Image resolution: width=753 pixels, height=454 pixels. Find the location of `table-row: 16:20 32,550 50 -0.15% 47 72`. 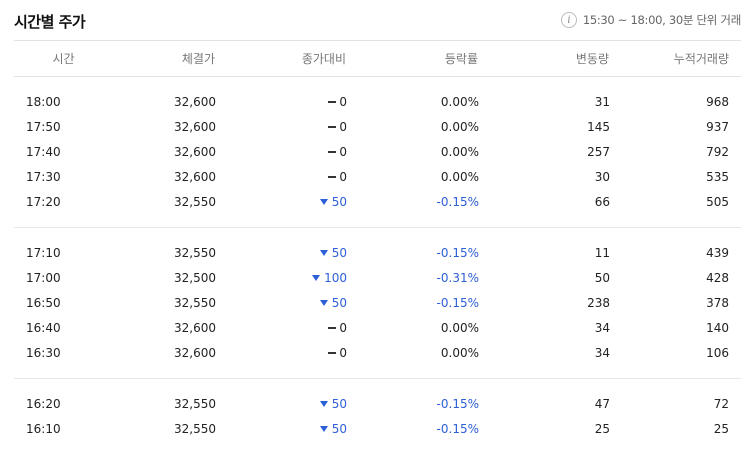

table-row: 16:20 32,550 50 -0.15% 47 72 is located at coordinates (377, 403).